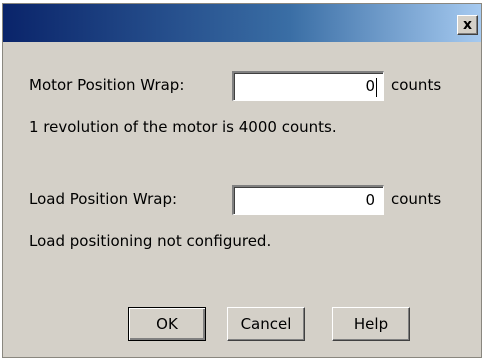  I want to click on close-button: x, so click(467, 25).